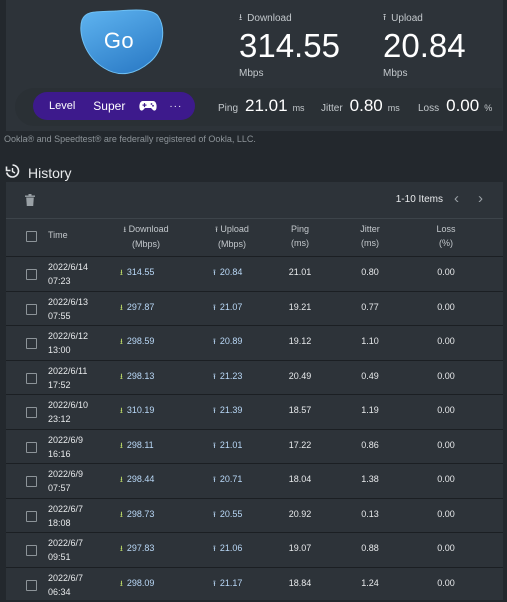 The image size is (507, 602). Describe the element at coordinates (140, 341) in the screenshot. I see `row-download-value: 298.59` at that location.